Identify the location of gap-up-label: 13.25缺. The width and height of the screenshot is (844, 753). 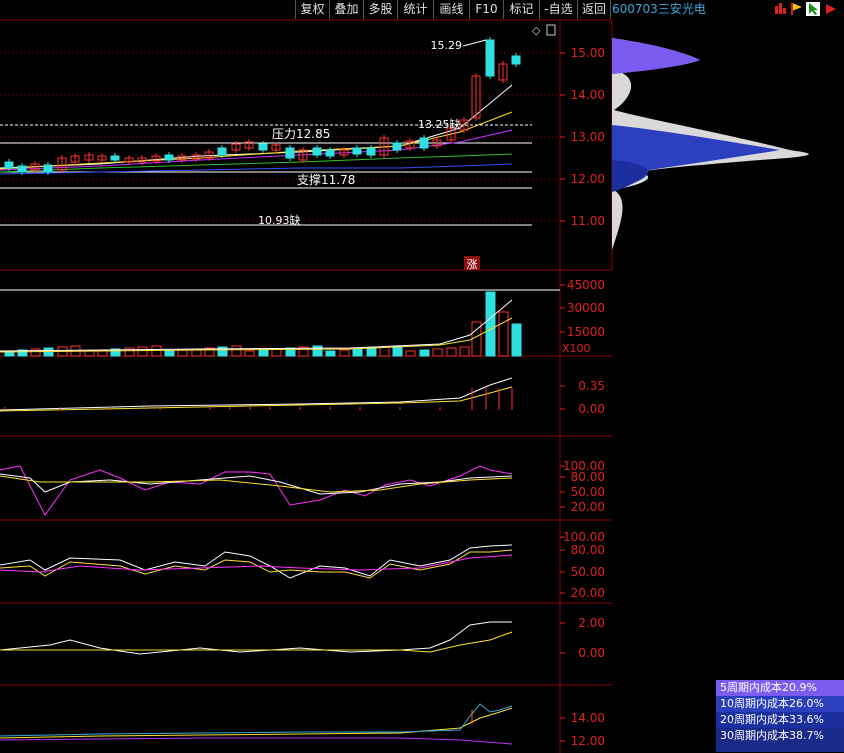
(439, 124).